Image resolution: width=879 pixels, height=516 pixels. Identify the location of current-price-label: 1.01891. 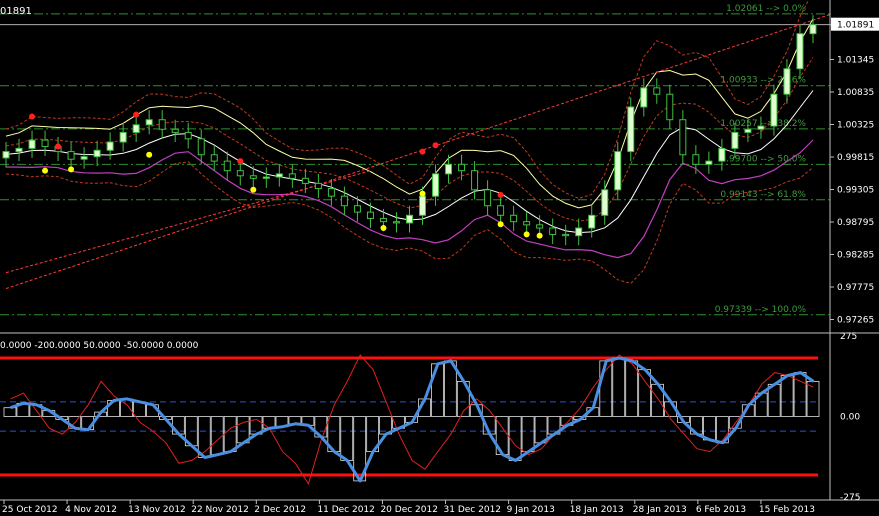
(855, 26).